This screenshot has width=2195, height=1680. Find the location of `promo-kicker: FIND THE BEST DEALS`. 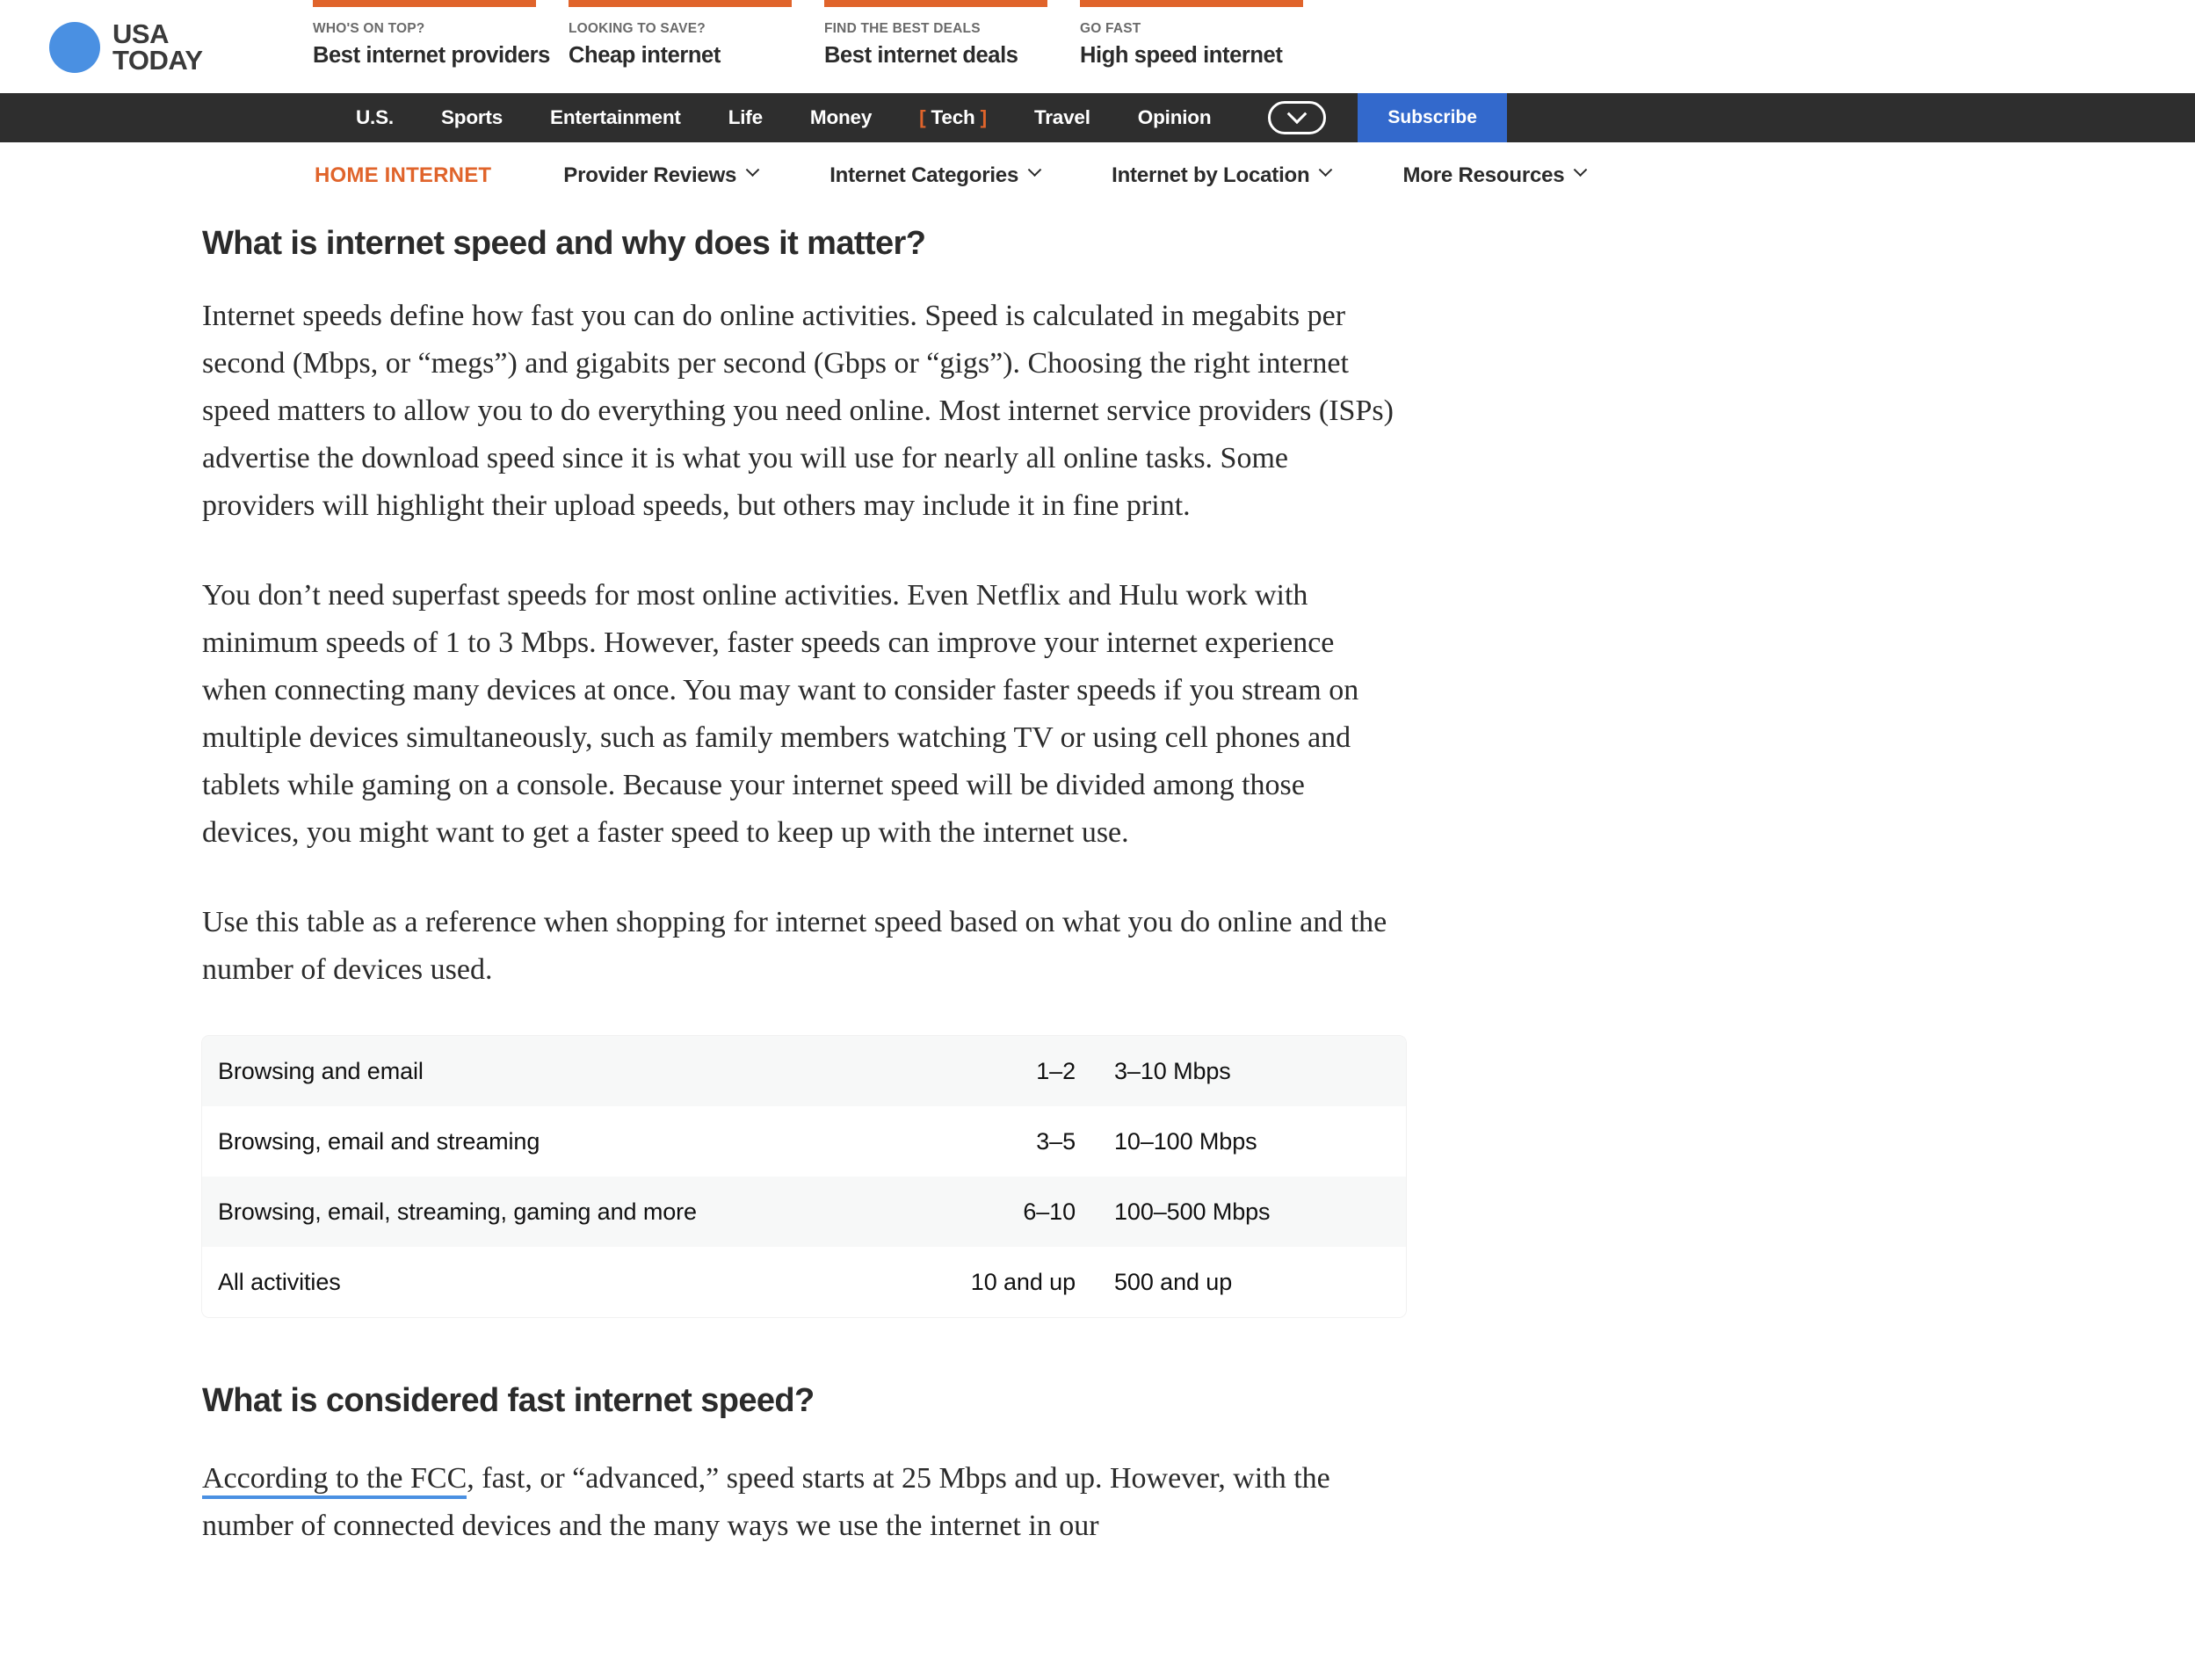

promo-kicker: FIND THE BEST DEALS is located at coordinates (902, 28).